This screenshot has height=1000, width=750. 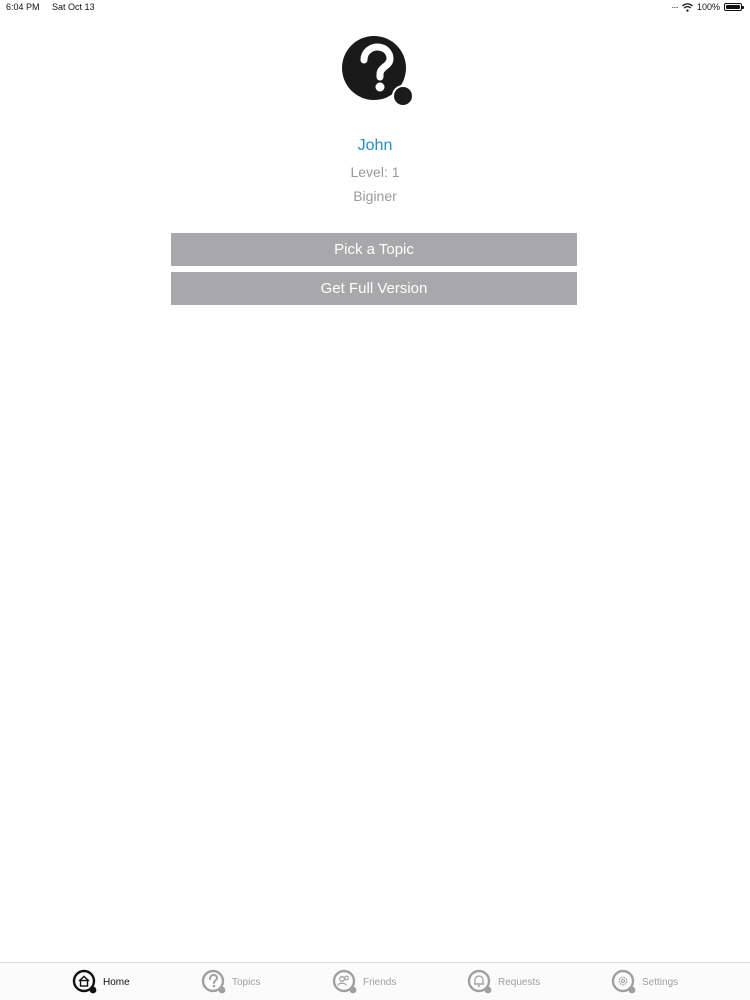 I want to click on tab-requests: Requests, so click(x=503, y=982).